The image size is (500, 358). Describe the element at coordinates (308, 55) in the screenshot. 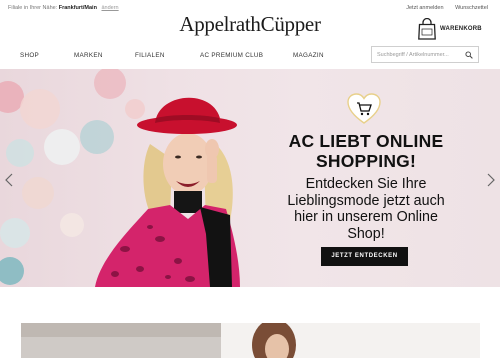

I see `nav-item-magazin: MAGAZIN` at that location.